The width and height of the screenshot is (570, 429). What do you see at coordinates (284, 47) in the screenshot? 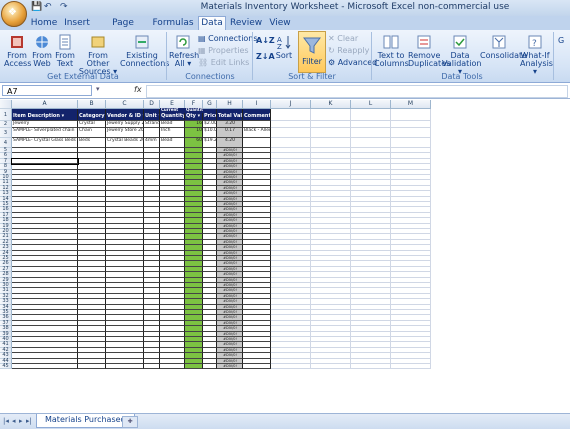
I see `sort-button: AZ Sort` at bounding box center [284, 47].